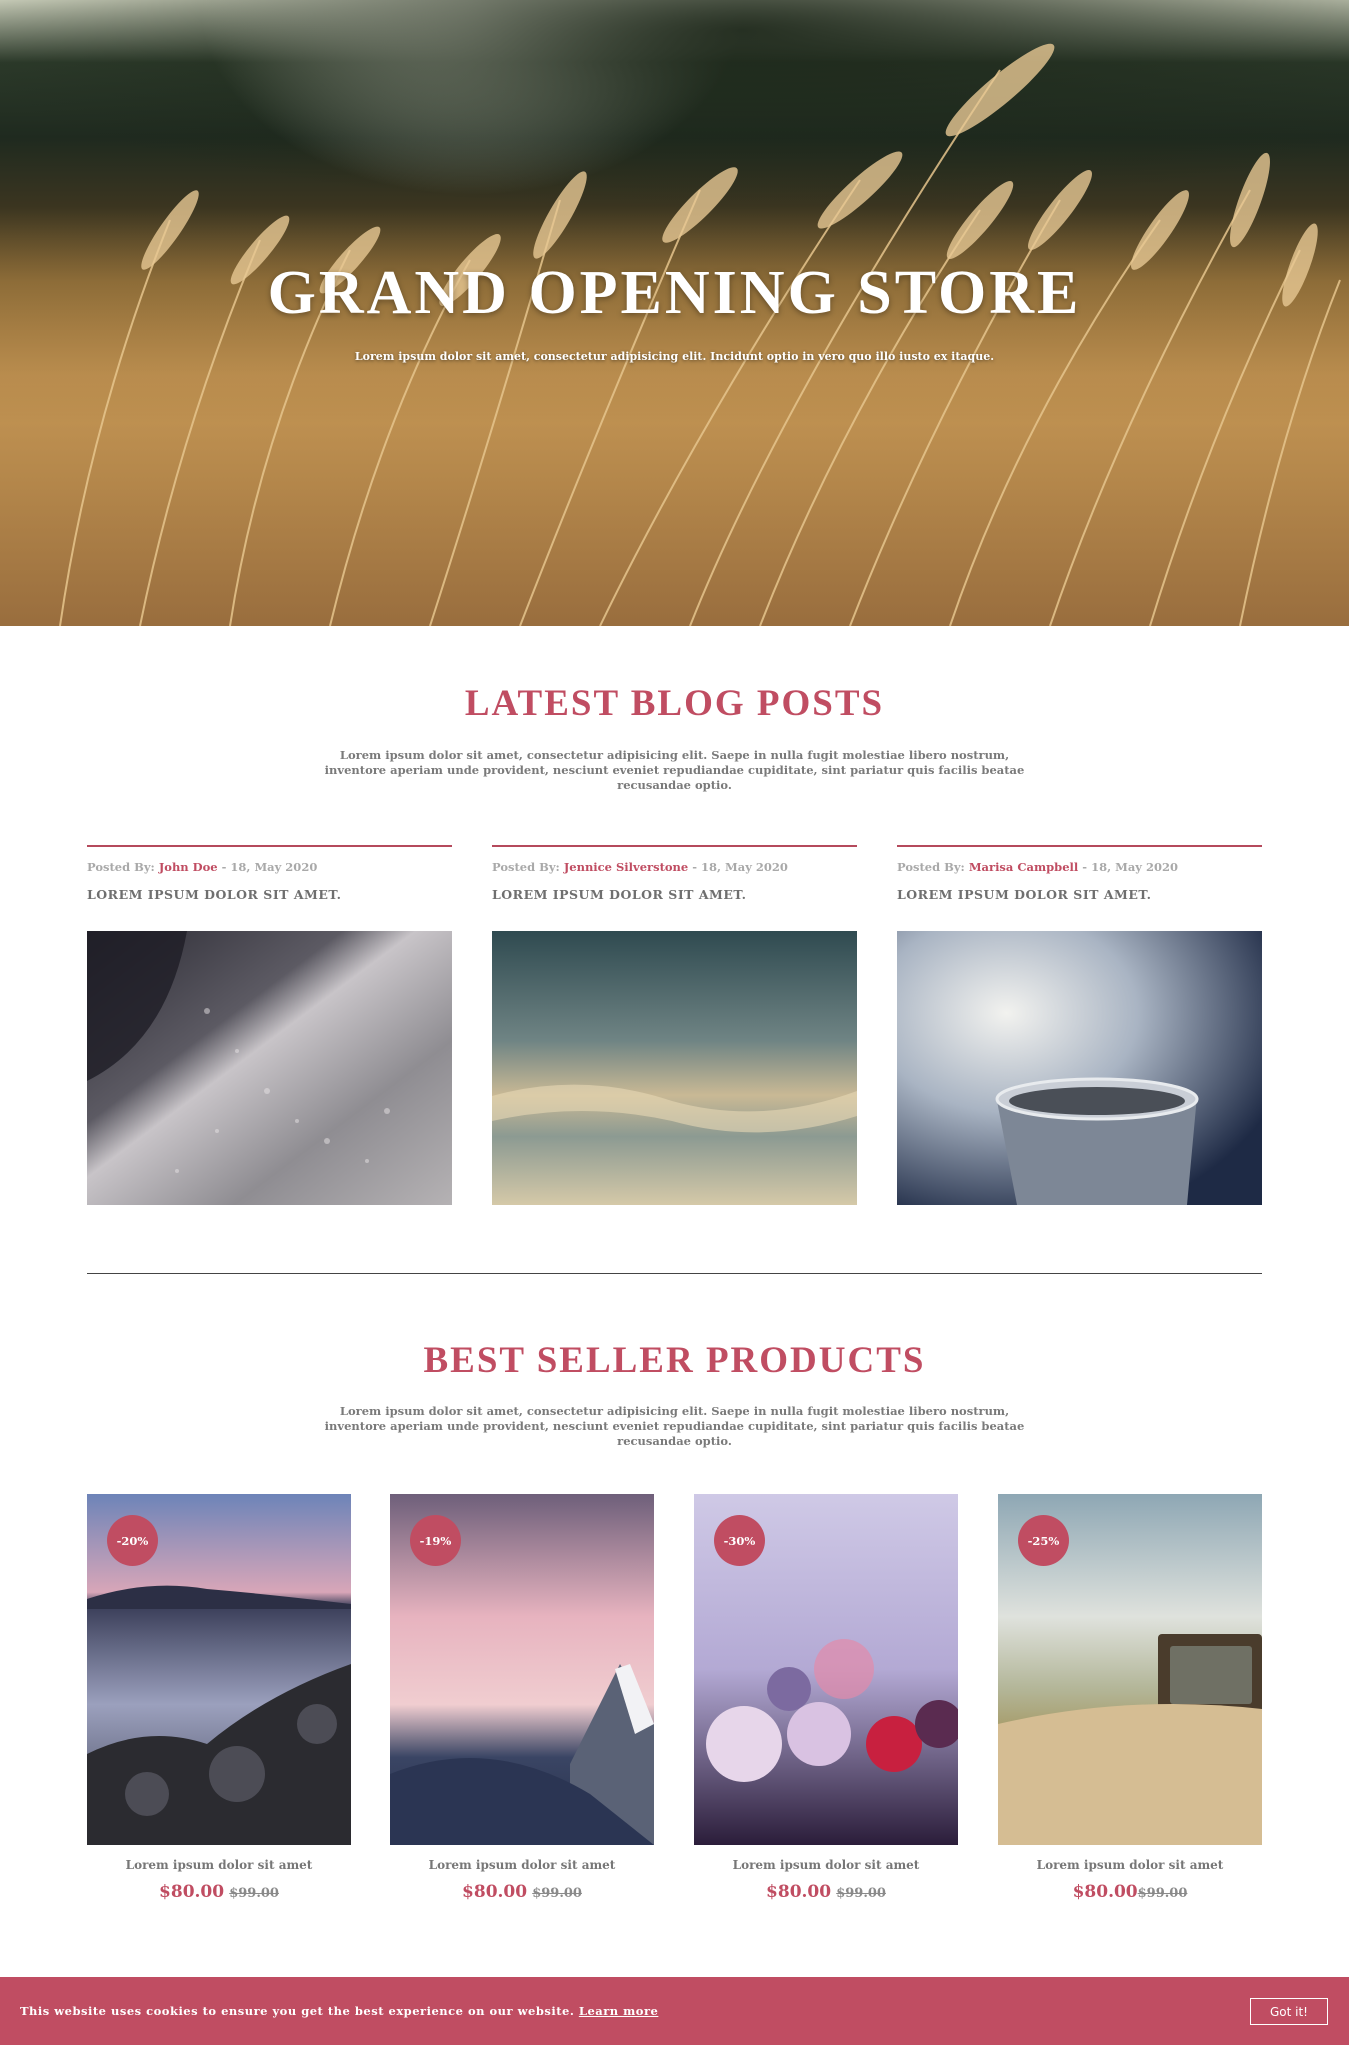  Describe the element at coordinates (674, 1273) in the screenshot. I see `section-divider` at that location.